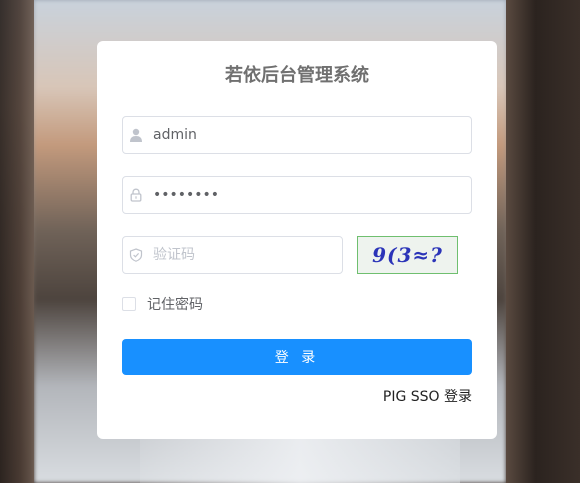 The image size is (580, 483). Describe the element at coordinates (17, 241) in the screenshot. I see `background-frame-left` at that location.